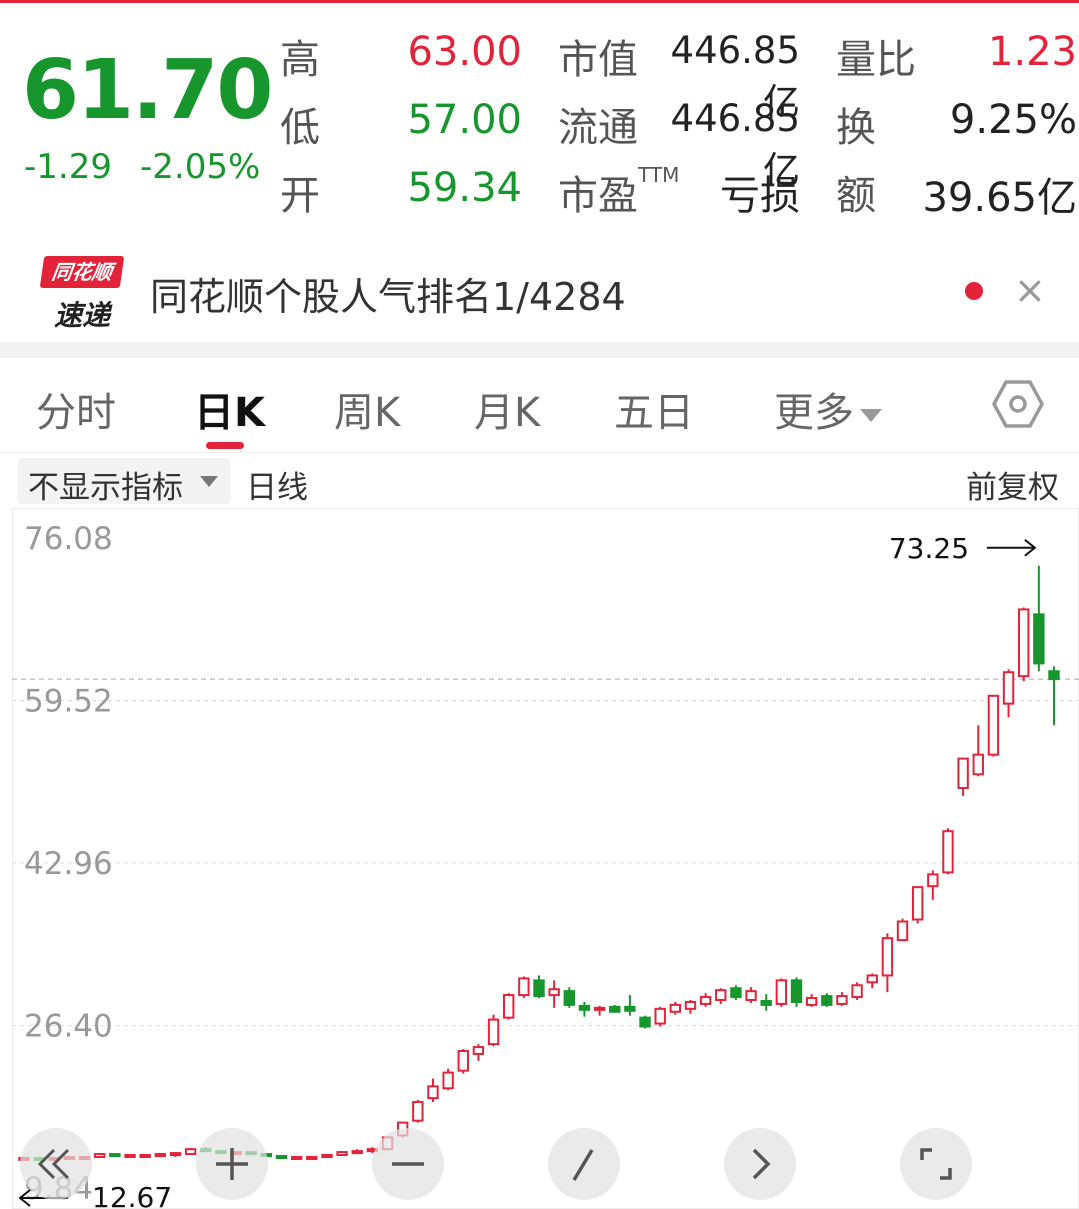 Image resolution: width=1079 pixels, height=1209 pixels. I want to click on y-tick-label: 59.52, so click(68, 702).